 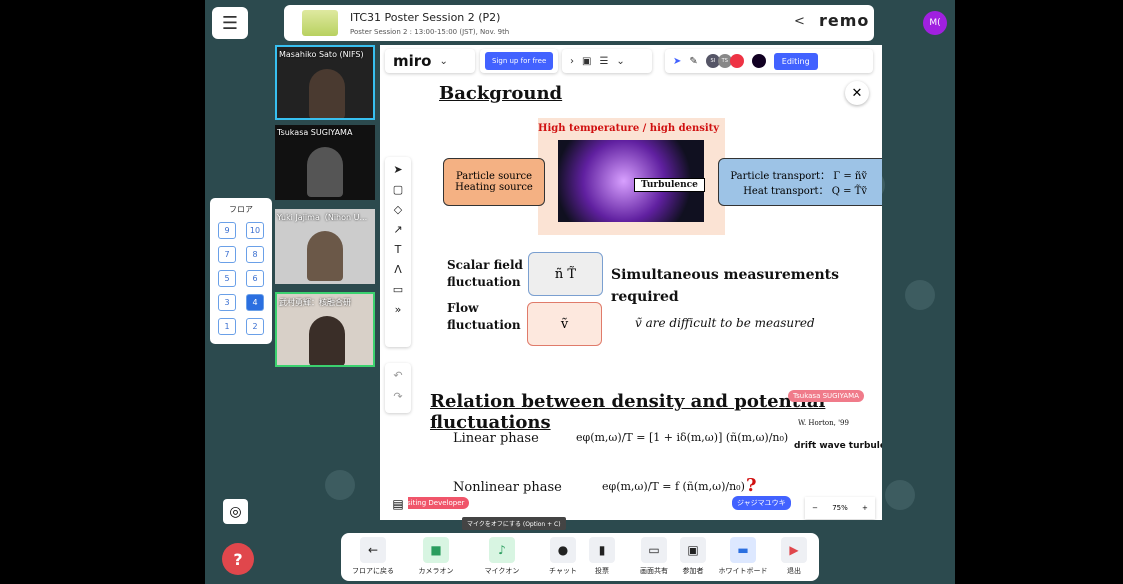 What do you see at coordinates (398, 189) in the screenshot?
I see `sticky-note-icon: ▢` at bounding box center [398, 189].